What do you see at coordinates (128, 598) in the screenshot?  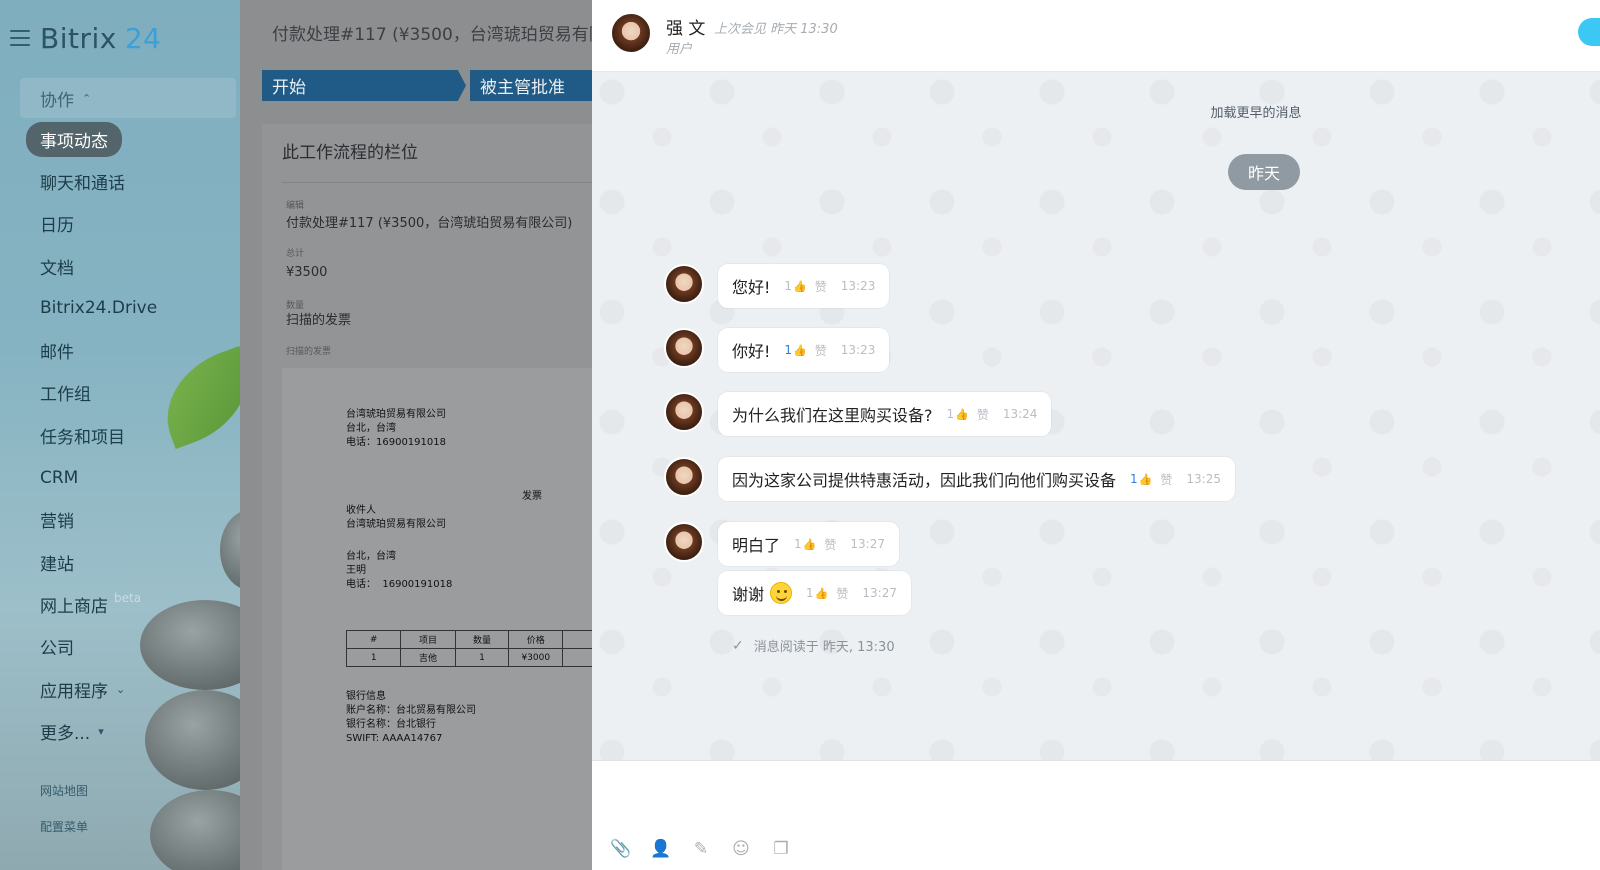 I see `beta-badge: beta` at bounding box center [128, 598].